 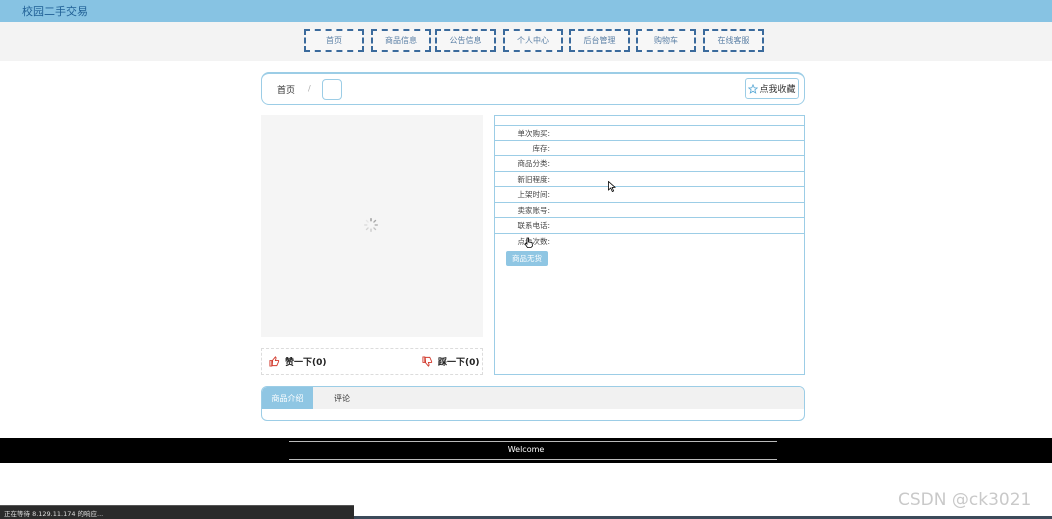 What do you see at coordinates (649, 162) in the screenshot?
I see `info-row-category: 商品分类:` at bounding box center [649, 162].